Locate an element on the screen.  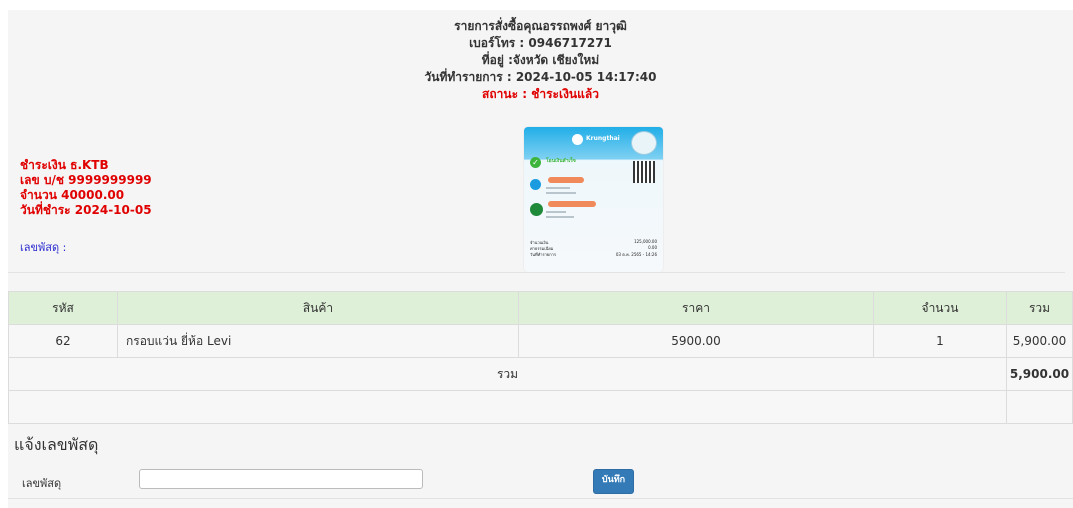
order-status: สถานะ : ชำระเงินแล้ว is located at coordinates (540, 94).